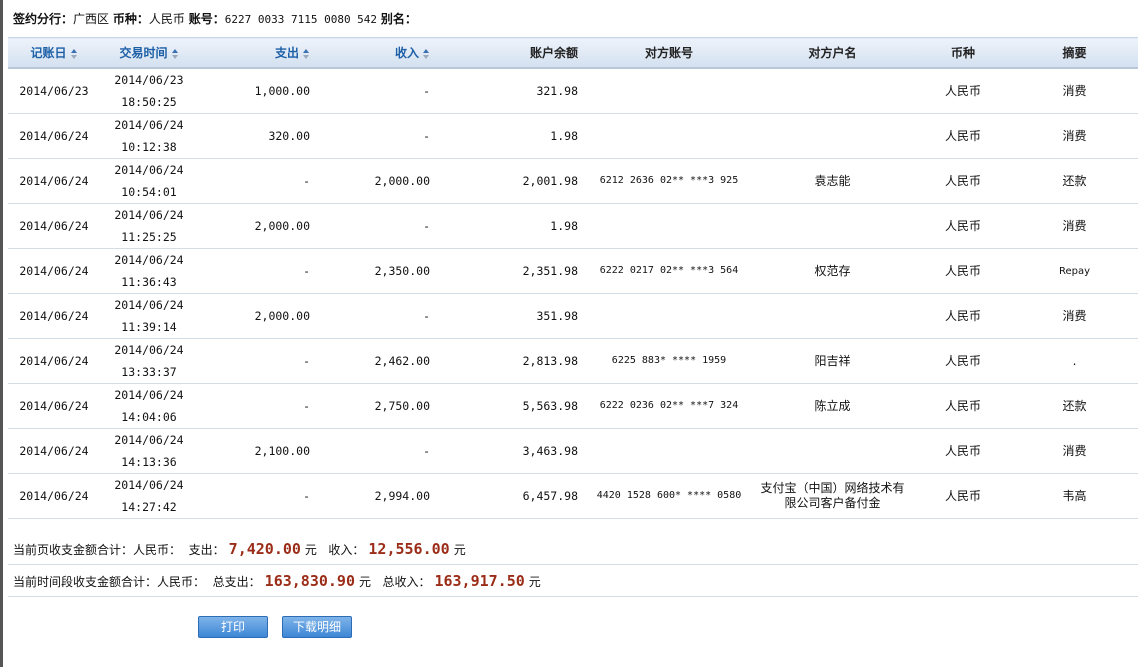  I want to click on cell-transaction-time: 2014/06/24 11:36:43, so click(149, 271).